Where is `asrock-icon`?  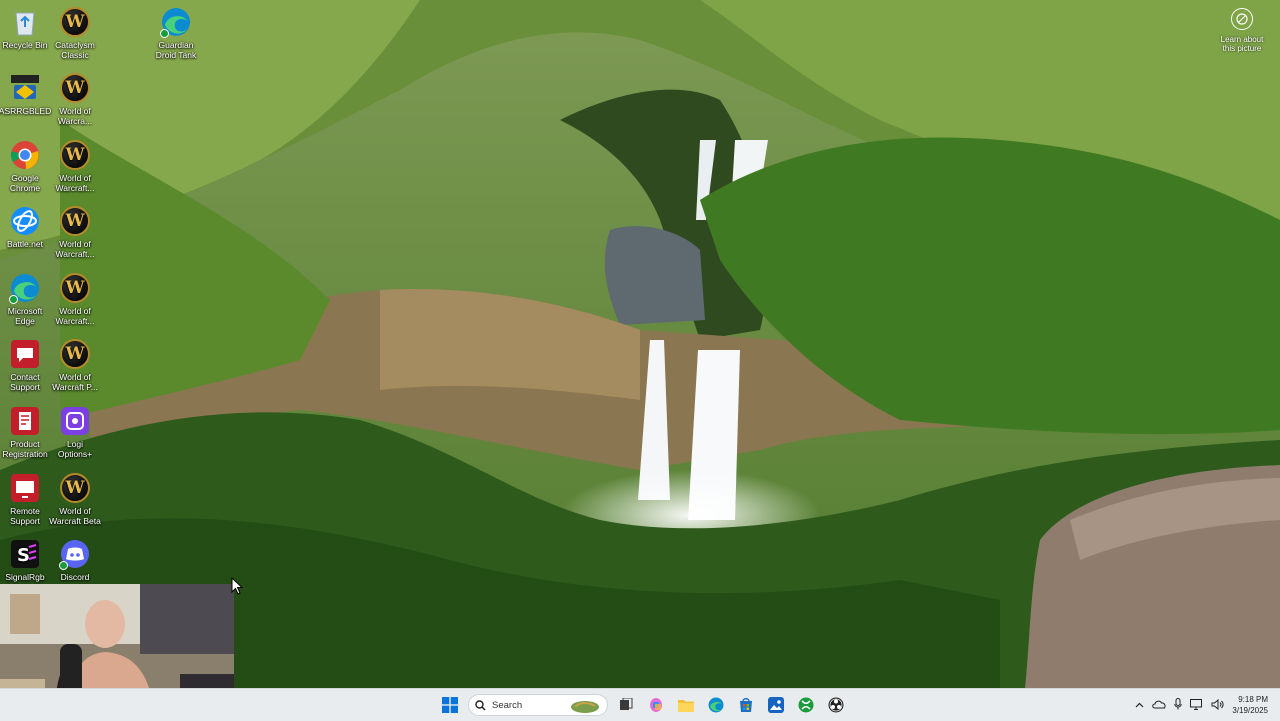
asrock-icon is located at coordinates (25, 88).